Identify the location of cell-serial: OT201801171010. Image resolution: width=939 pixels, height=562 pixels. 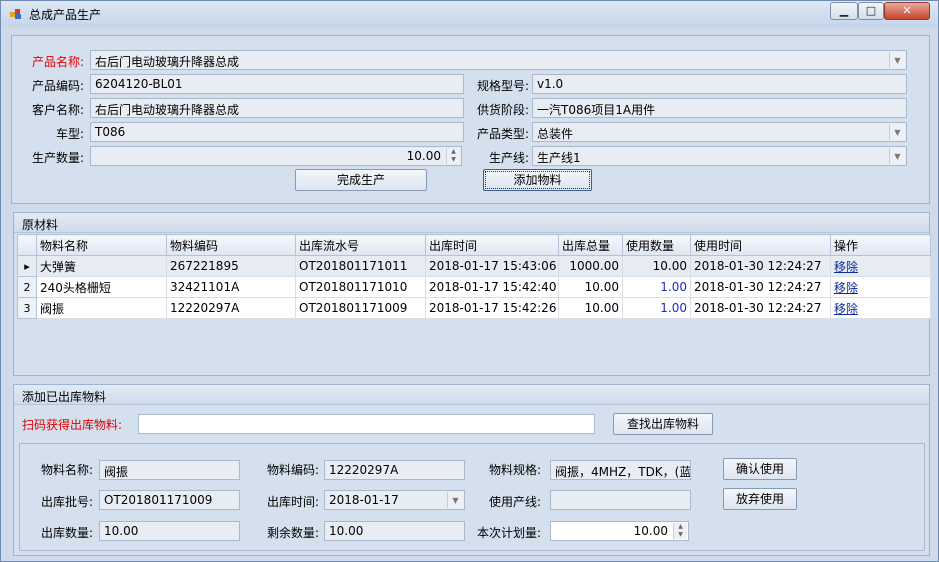
(360, 287).